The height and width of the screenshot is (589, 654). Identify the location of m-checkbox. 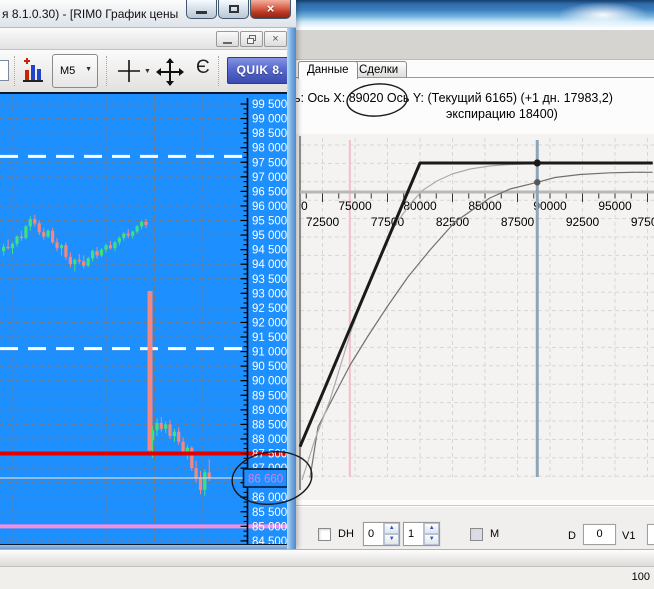
(476, 534).